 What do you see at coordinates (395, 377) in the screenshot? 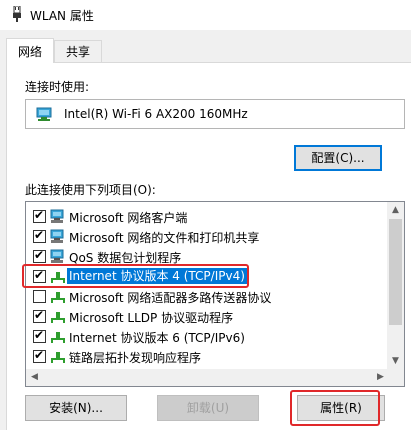
I see `scrollbar-corner` at bounding box center [395, 377].